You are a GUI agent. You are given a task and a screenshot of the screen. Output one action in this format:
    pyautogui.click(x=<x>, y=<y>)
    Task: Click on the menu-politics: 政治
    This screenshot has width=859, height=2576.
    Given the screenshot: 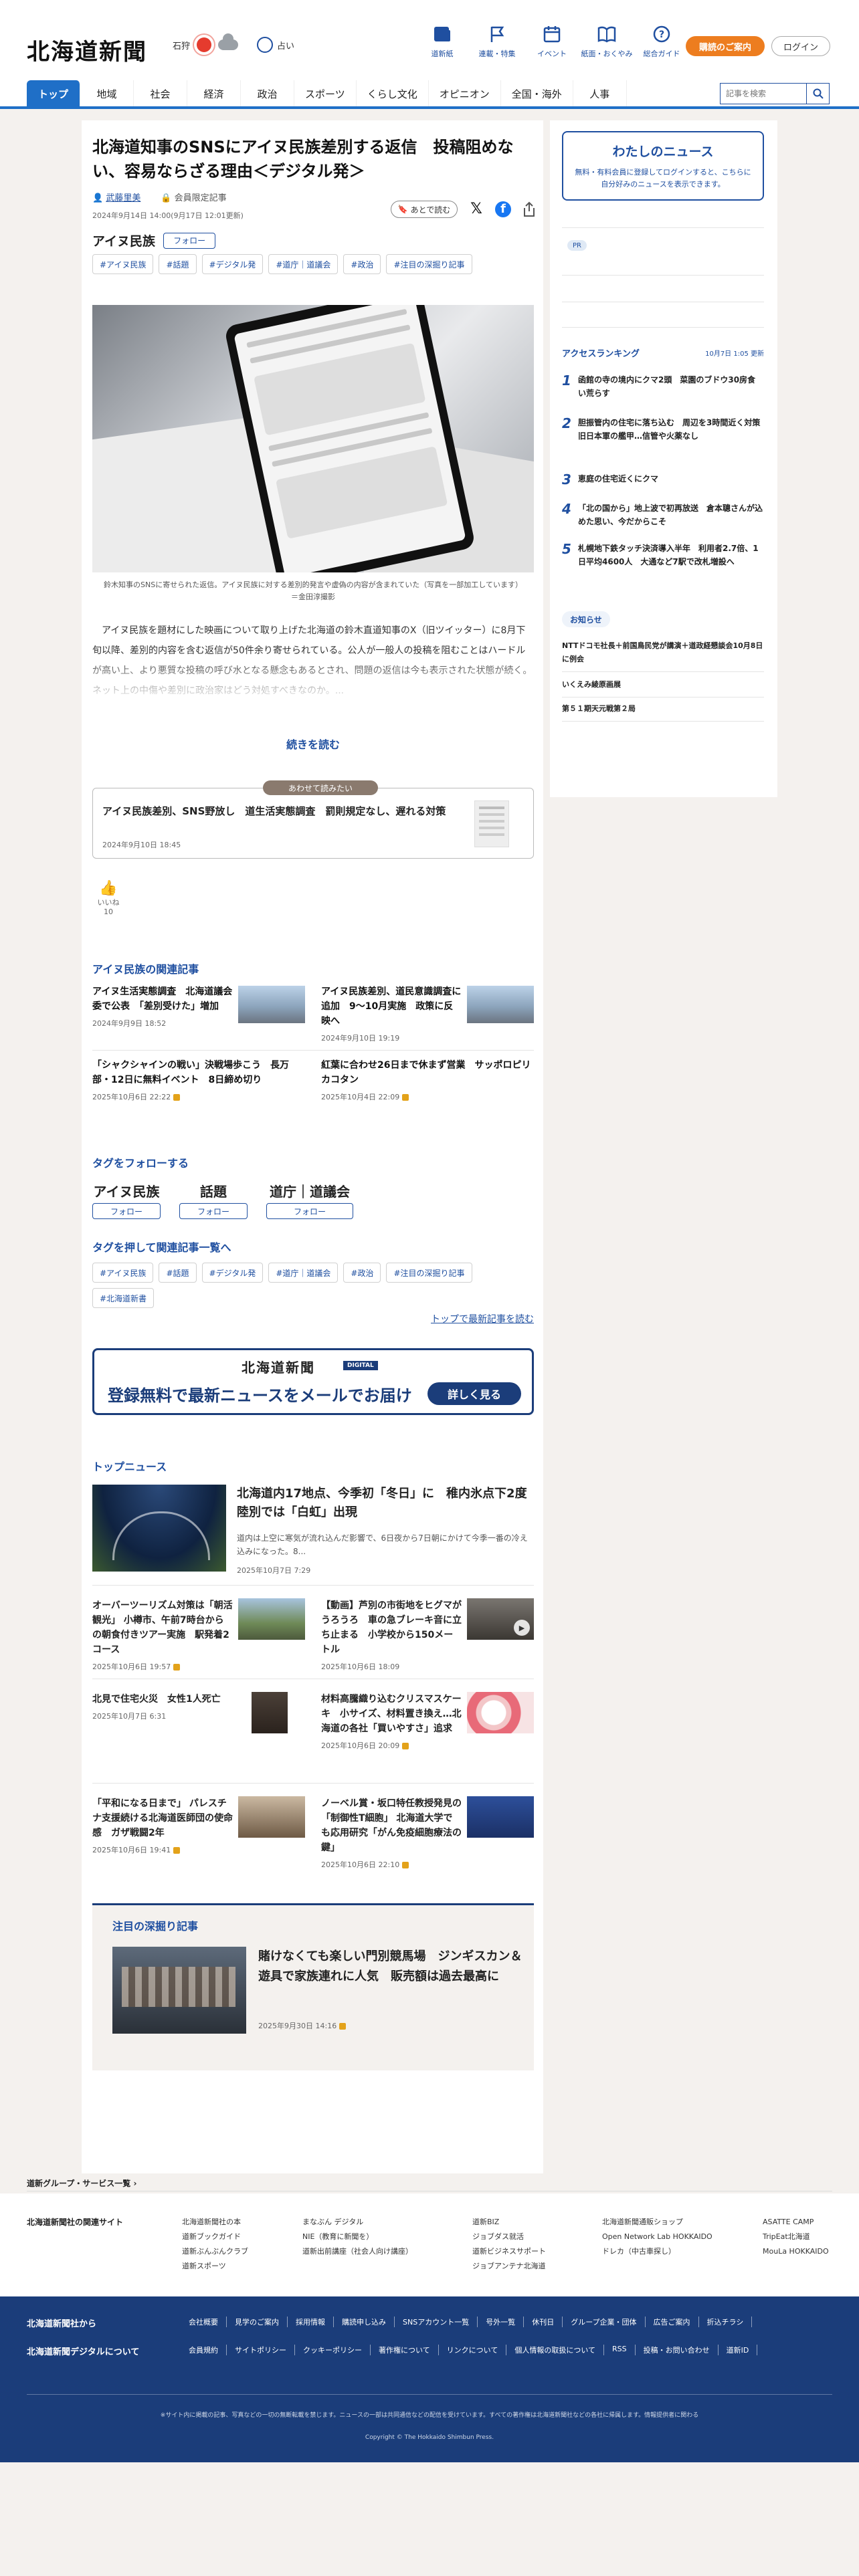 What is the action you would take?
    pyautogui.click(x=267, y=93)
    